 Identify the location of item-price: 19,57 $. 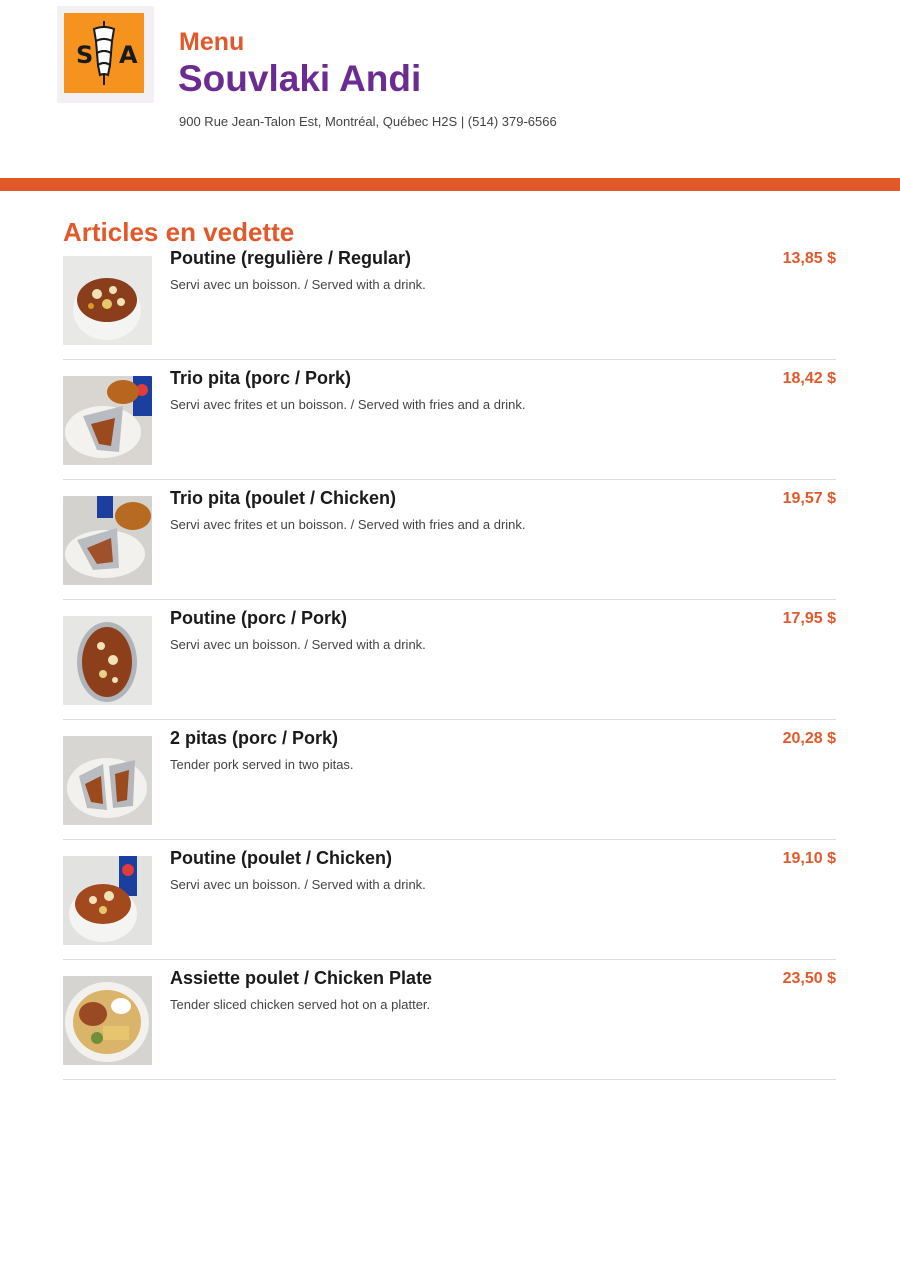
(809, 498).